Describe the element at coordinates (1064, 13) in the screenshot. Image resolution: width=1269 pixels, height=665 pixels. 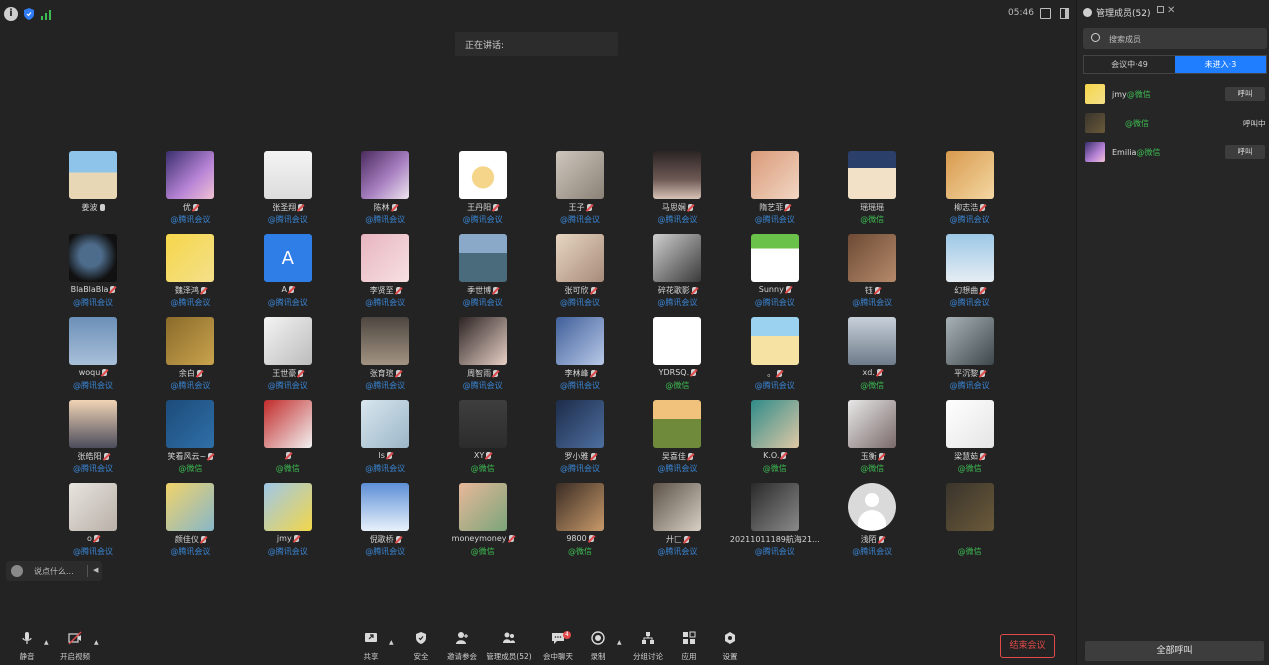
I see `layout-icon` at that location.